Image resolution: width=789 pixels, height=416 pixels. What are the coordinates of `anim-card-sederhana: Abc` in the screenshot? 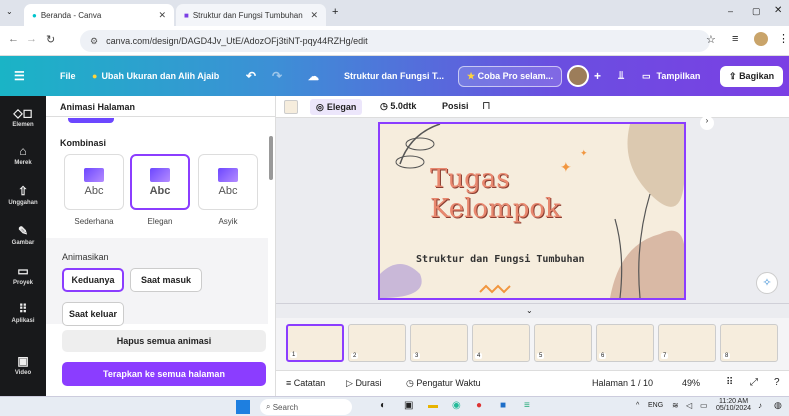 It's located at (94, 182).